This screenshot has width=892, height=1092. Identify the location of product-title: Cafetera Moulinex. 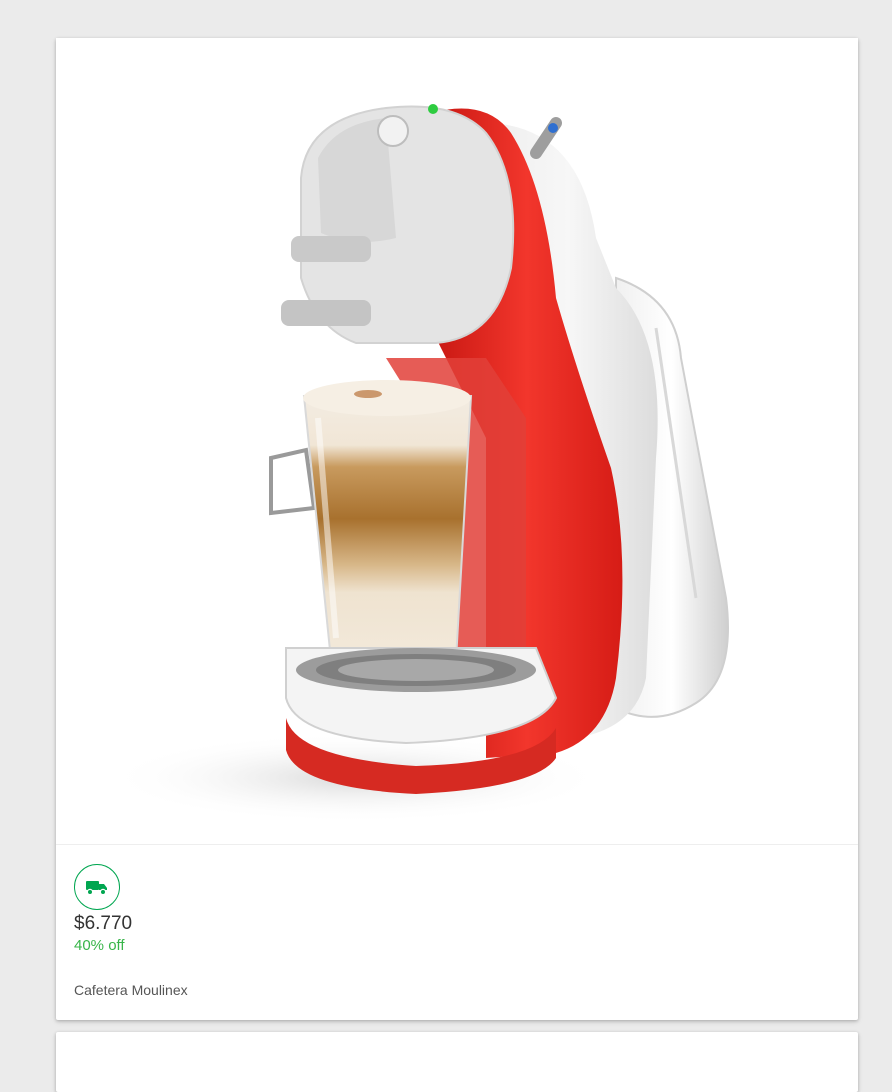
(457, 990).